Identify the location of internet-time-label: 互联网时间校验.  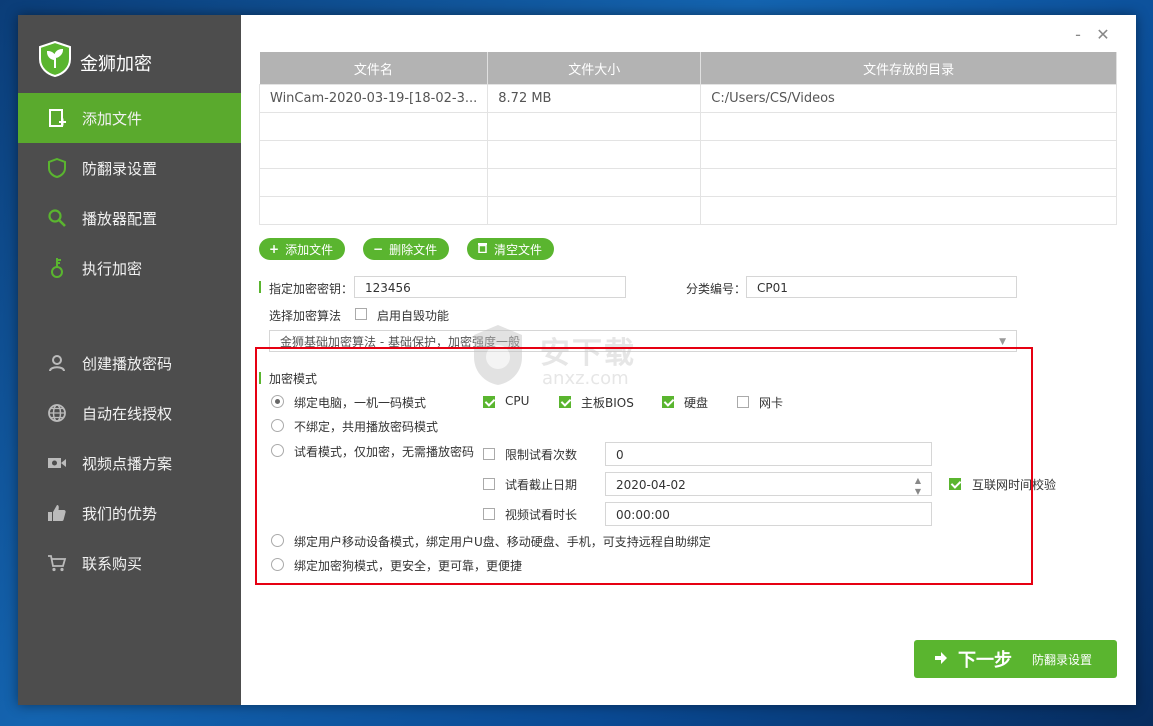
(1014, 485).